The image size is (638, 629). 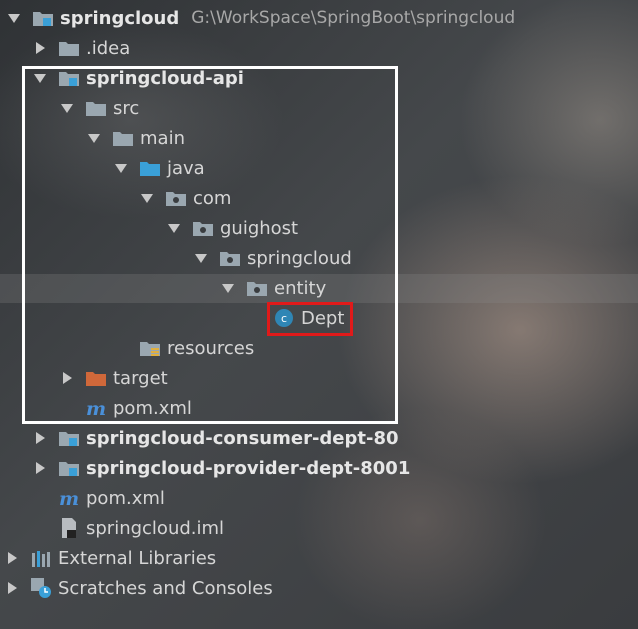 I want to click on tree-row-external-libraries: External Libraries, so click(x=110, y=558).